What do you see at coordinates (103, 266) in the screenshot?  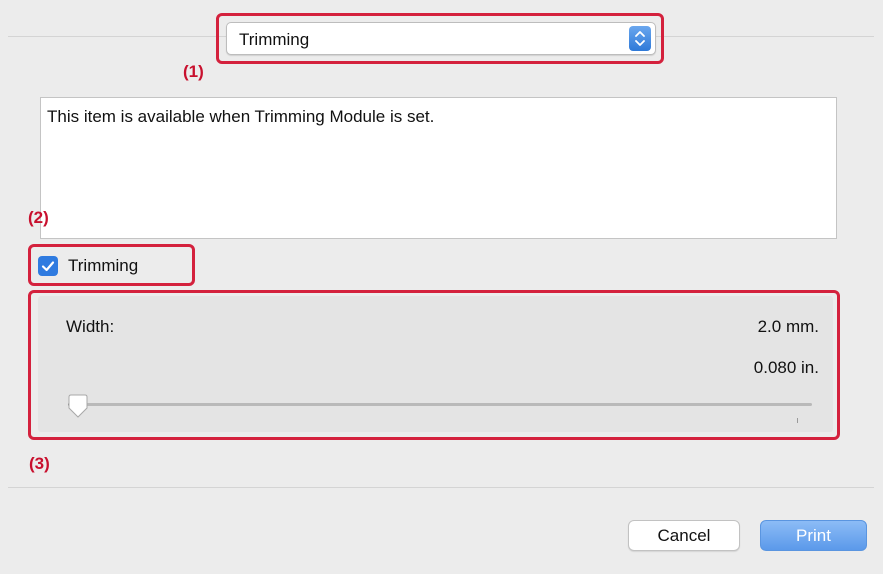 I see `trimming-checkbox-label: Trimming` at bounding box center [103, 266].